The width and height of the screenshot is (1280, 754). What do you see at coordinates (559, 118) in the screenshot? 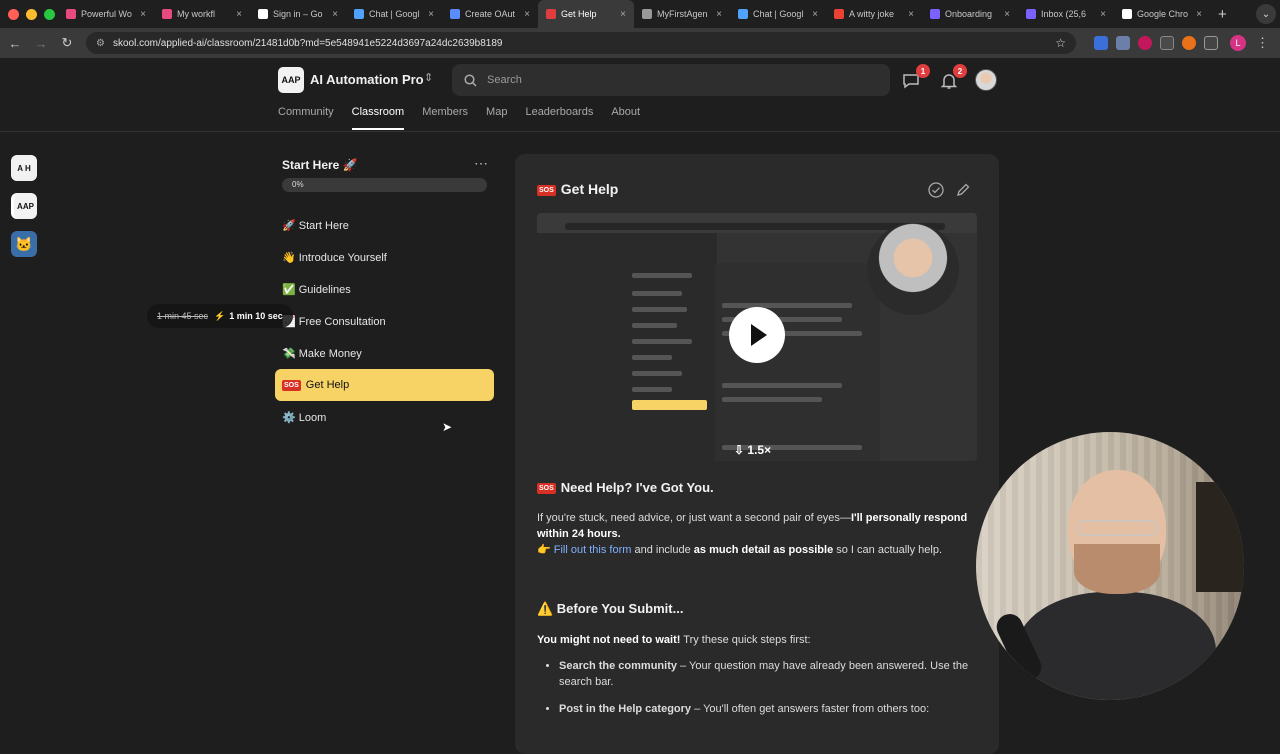
I see `nav-leaderboards: Leaderboards` at bounding box center [559, 118].